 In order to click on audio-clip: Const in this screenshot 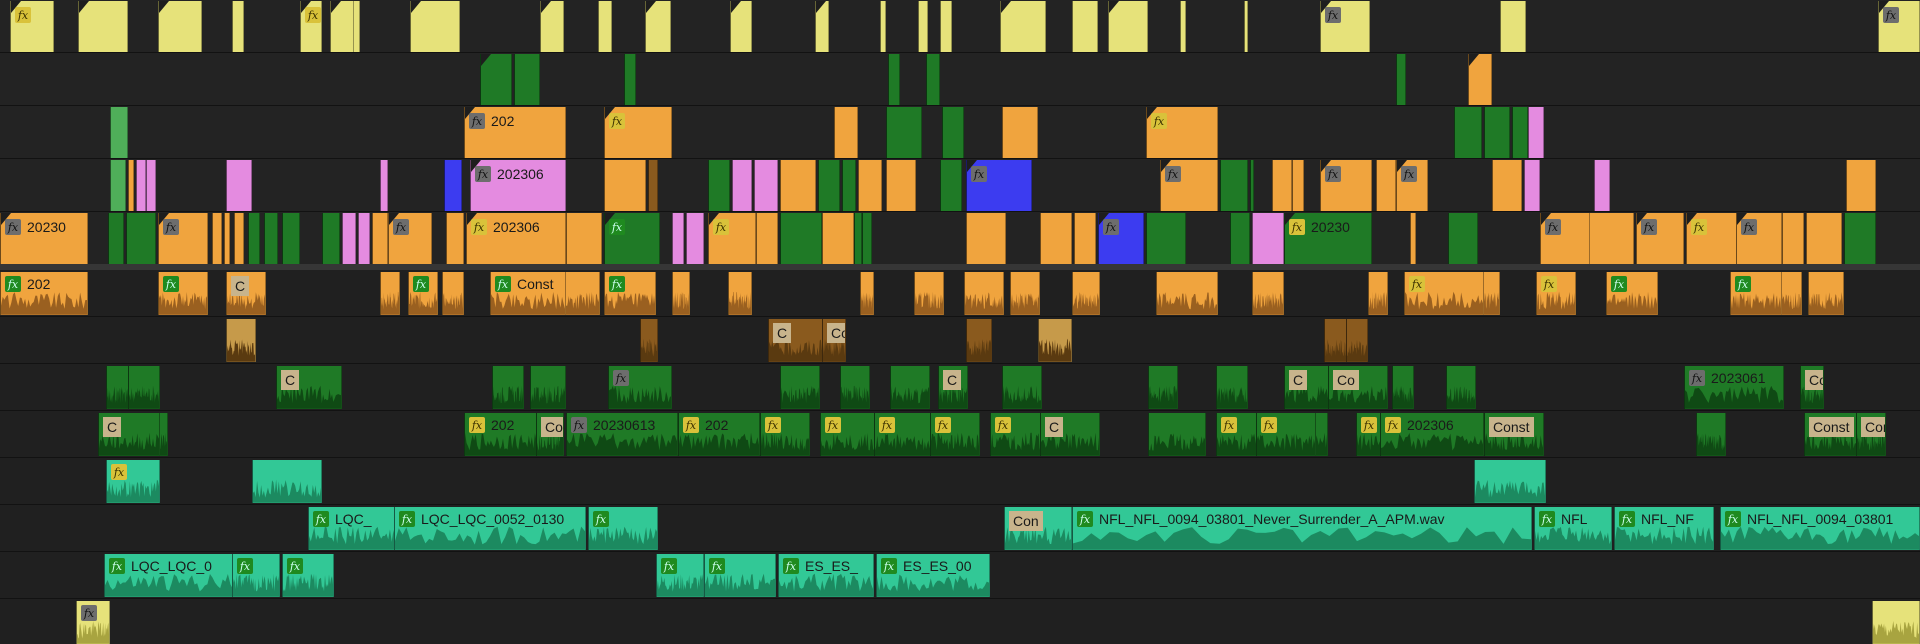, I will do `click(1514, 434)`.